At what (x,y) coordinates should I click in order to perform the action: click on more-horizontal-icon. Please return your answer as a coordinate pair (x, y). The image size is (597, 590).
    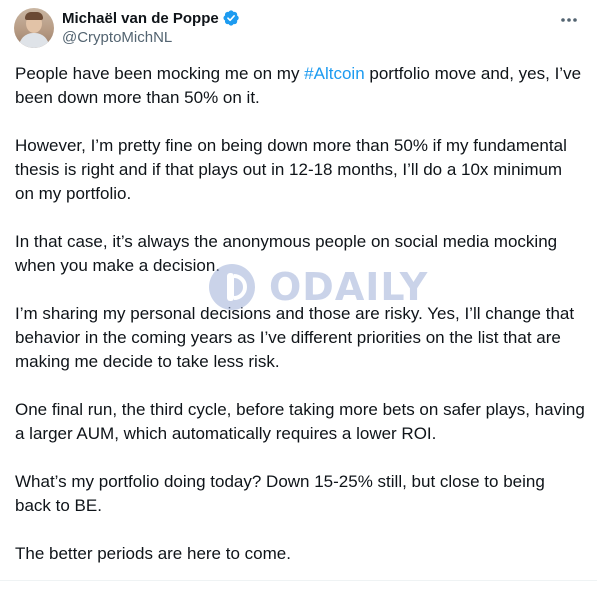
    Looking at the image, I should click on (569, 20).